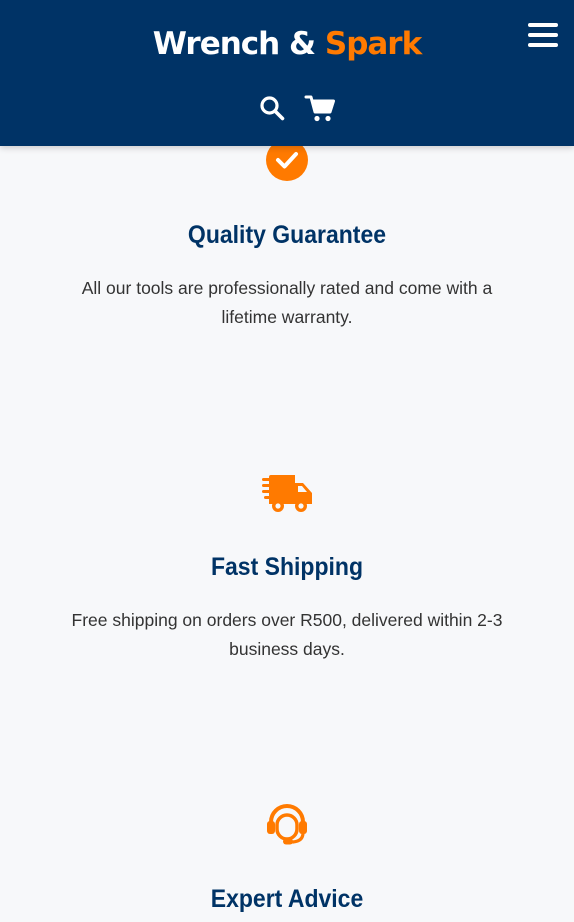 This screenshot has width=574, height=922. What do you see at coordinates (272, 108) in the screenshot?
I see `search-icon` at bounding box center [272, 108].